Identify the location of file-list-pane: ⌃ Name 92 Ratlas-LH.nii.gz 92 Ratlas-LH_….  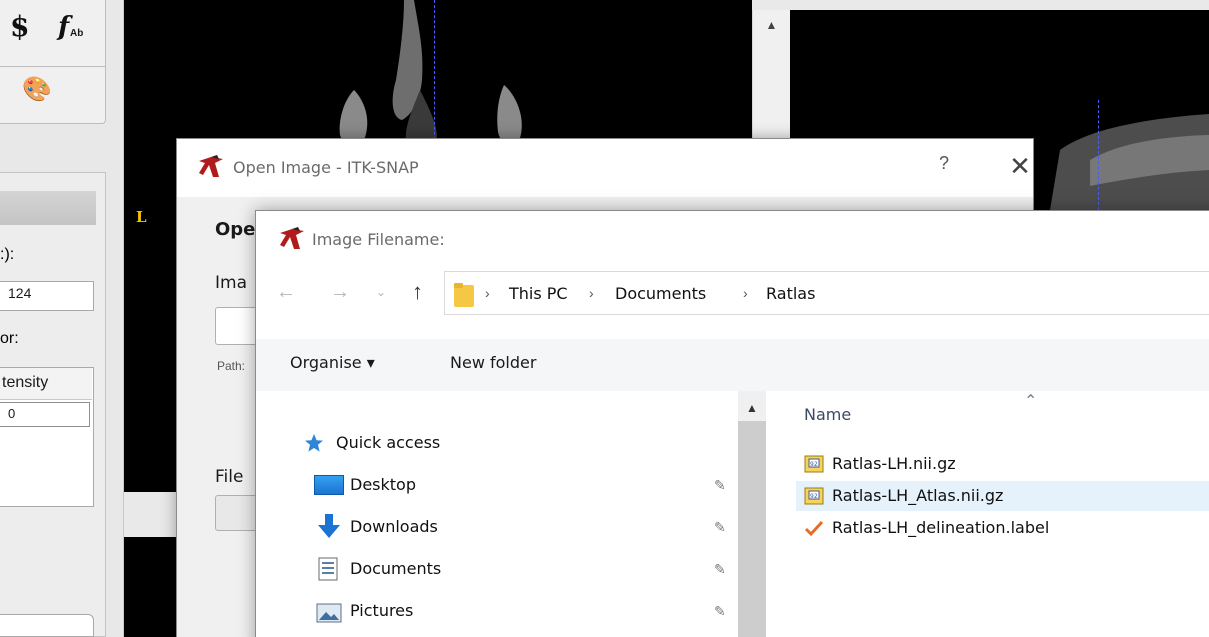
(987, 514).